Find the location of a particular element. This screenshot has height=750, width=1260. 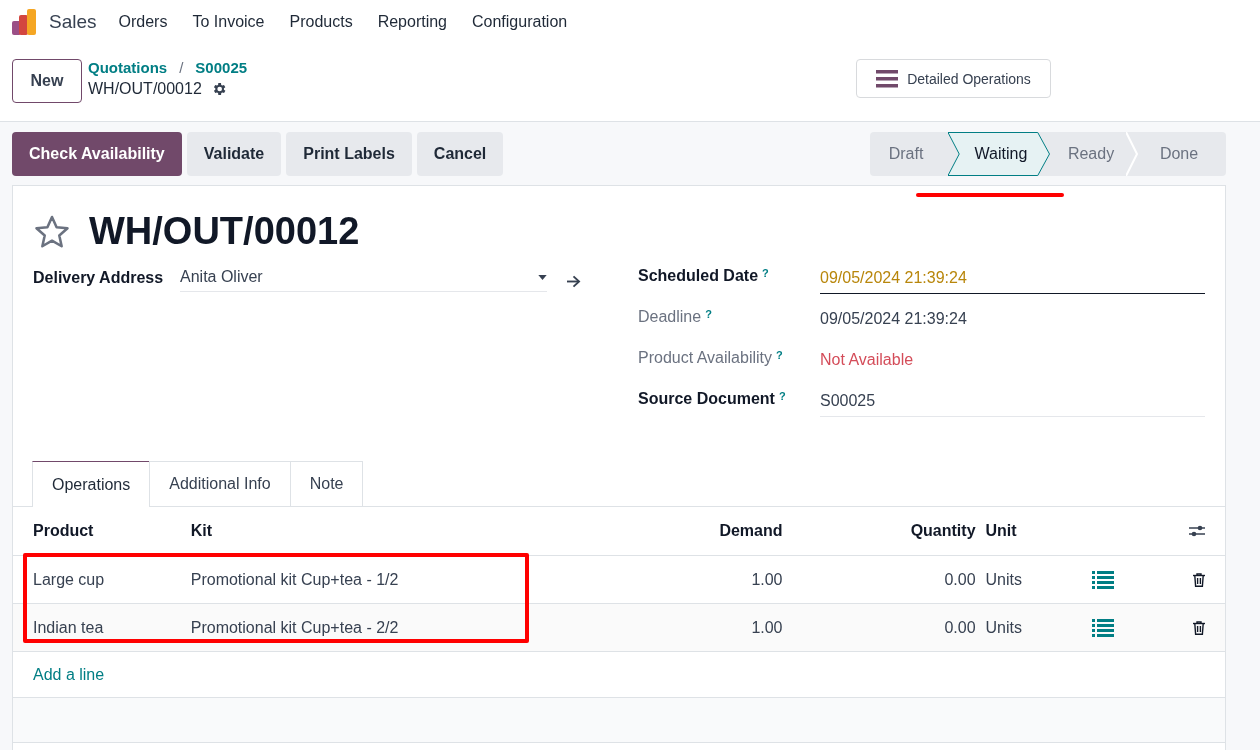

menu-item: Reporting is located at coordinates (412, 22).